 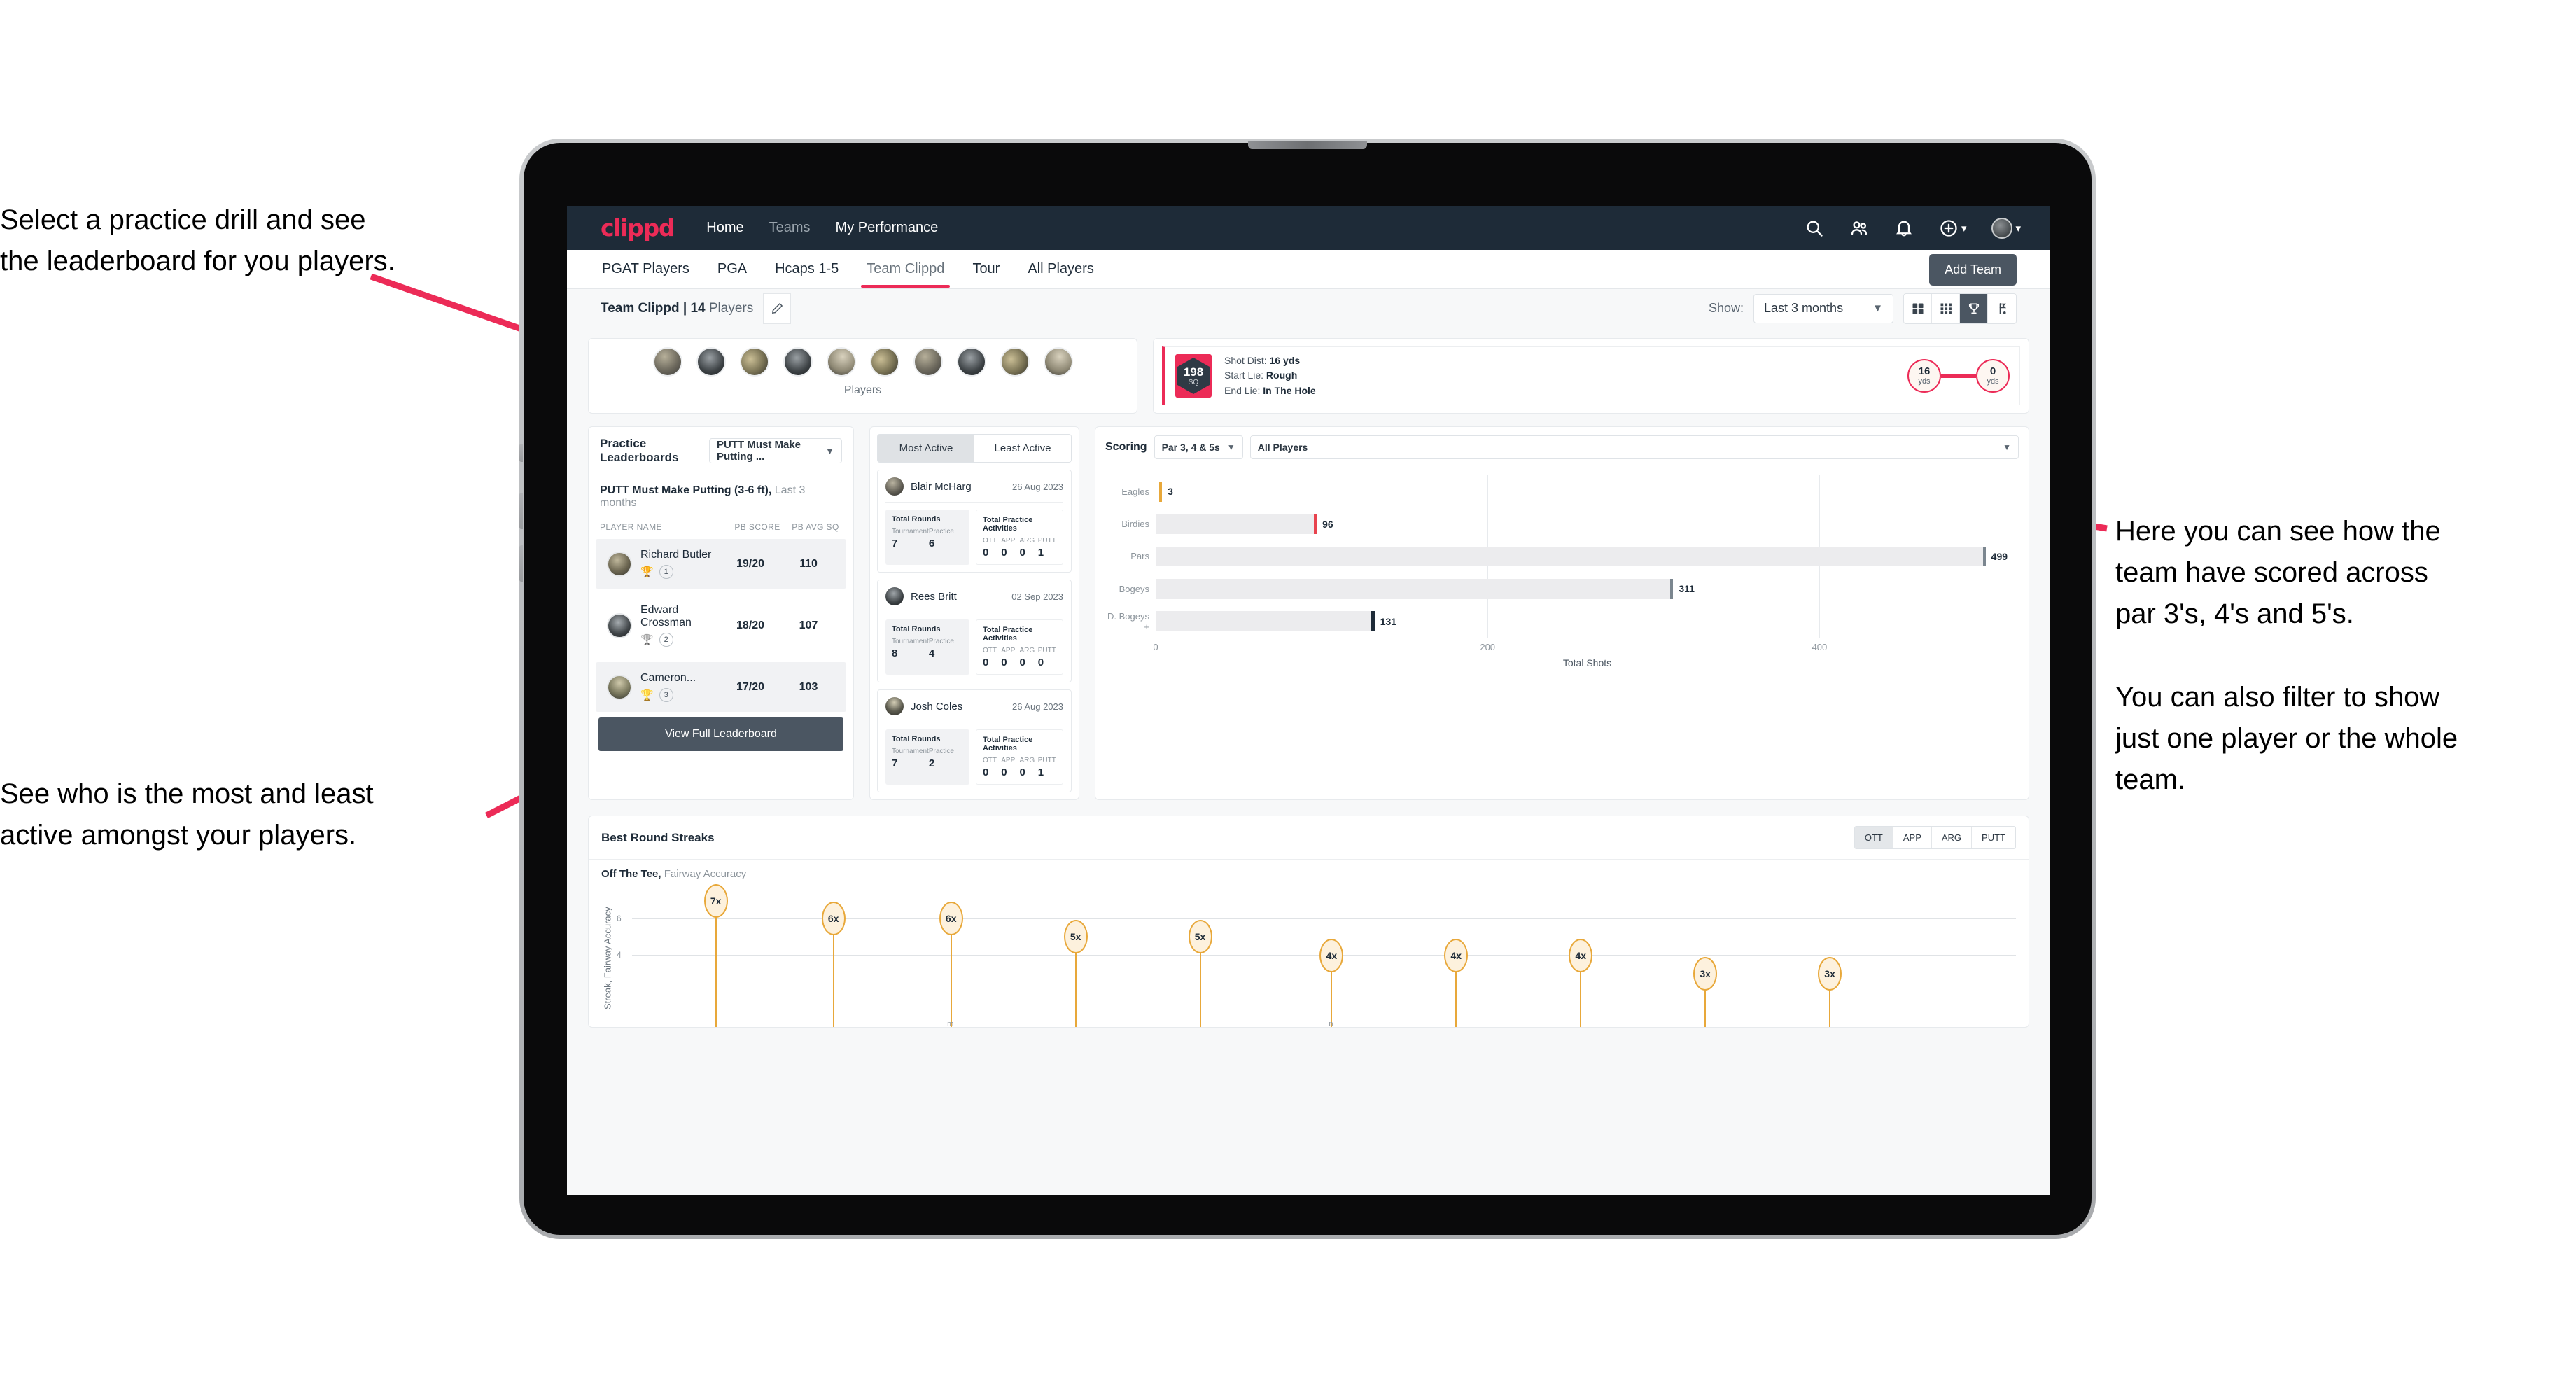 I want to click on nav-link-my-performance: My Performance, so click(x=887, y=228).